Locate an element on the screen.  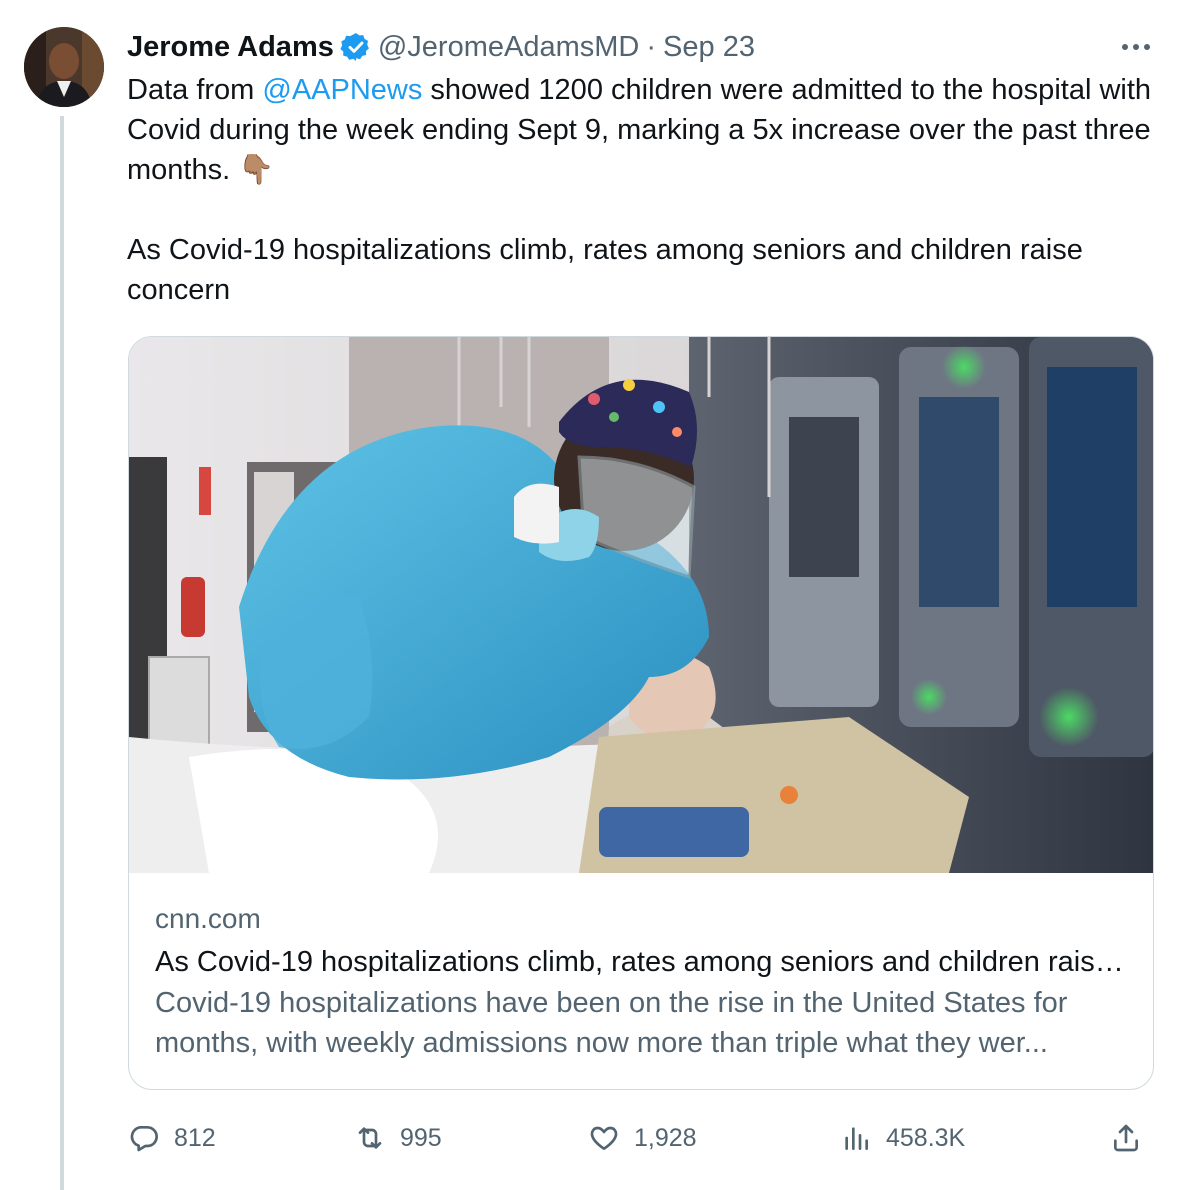
repost-button: 995 is located at coordinates (398, 1138).